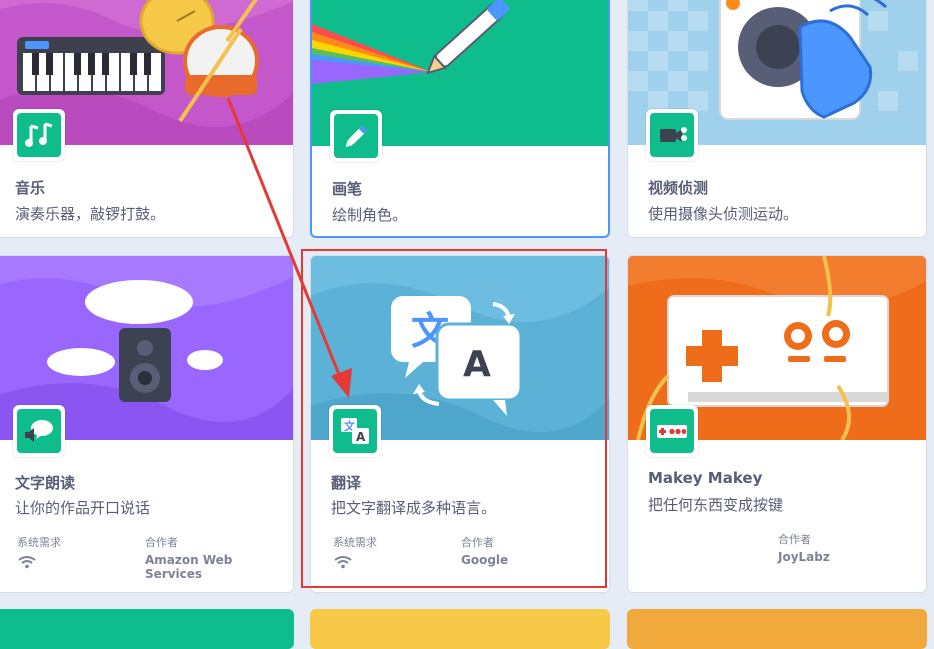 The width and height of the screenshot is (934, 649). I want to click on pen-icon, so click(356, 136).